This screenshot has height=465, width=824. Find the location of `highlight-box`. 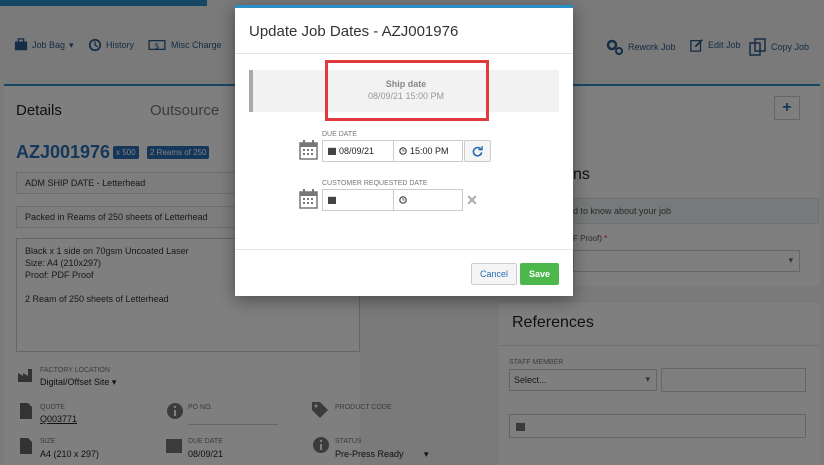

highlight-box is located at coordinates (407, 90).